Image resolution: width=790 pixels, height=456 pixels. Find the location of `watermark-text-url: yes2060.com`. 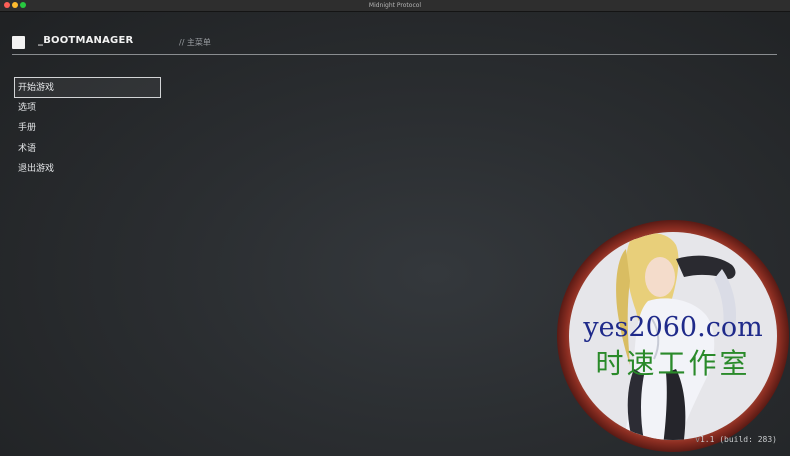

watermark-text-url: yes2060.com is located at coordinates (672, 327).